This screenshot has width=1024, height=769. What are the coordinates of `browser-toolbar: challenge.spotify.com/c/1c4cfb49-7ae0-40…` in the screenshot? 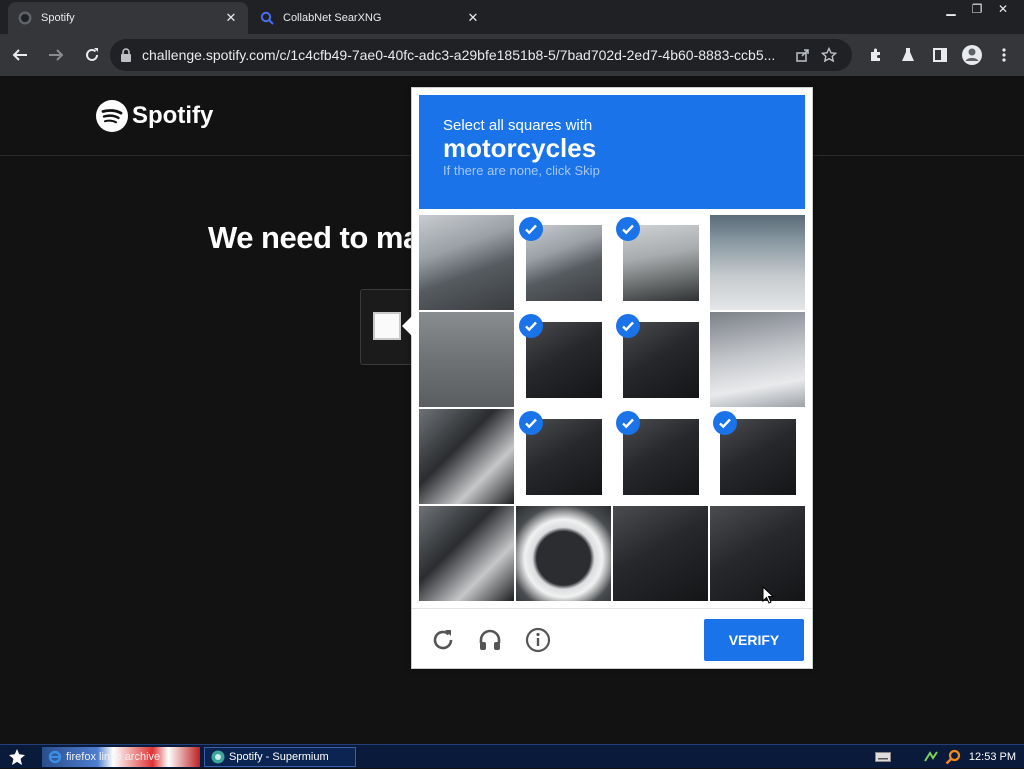 It's located at (512, 55).